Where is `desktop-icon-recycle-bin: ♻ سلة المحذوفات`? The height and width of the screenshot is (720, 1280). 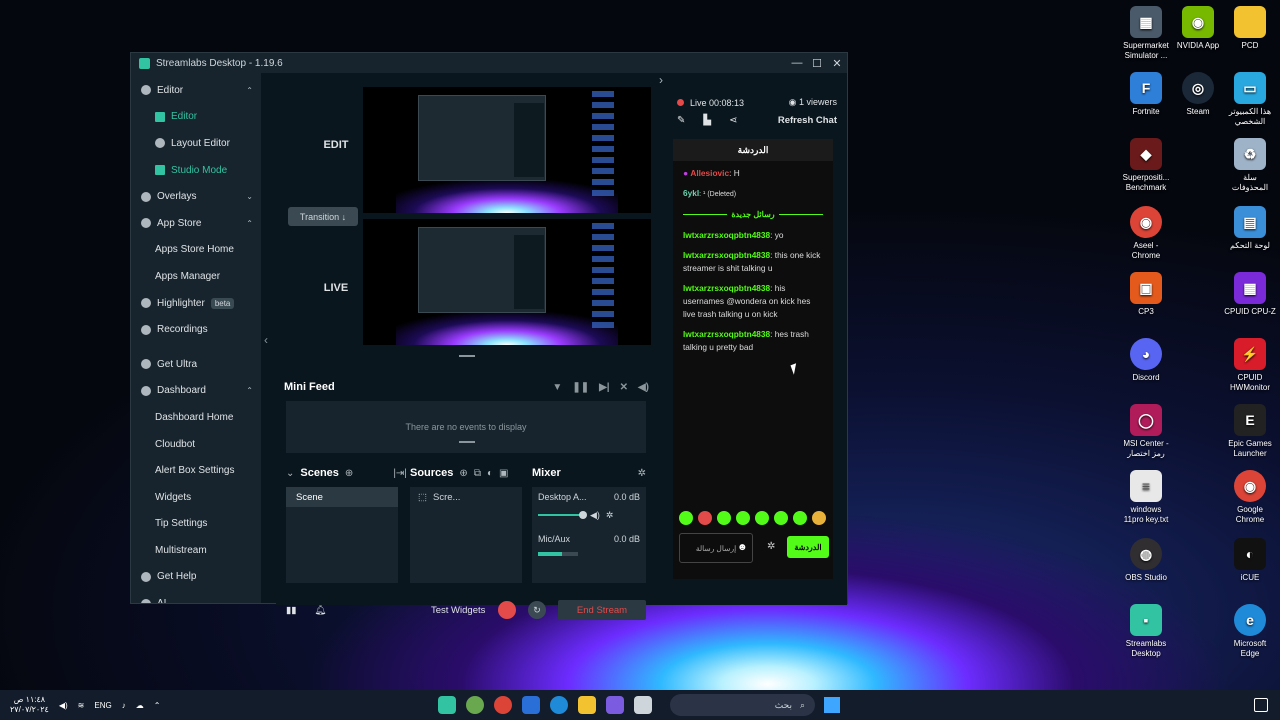
desktop-icon-recycle-bin: ♻ سلة المحذوفات is located at coordinates (1250, 165).